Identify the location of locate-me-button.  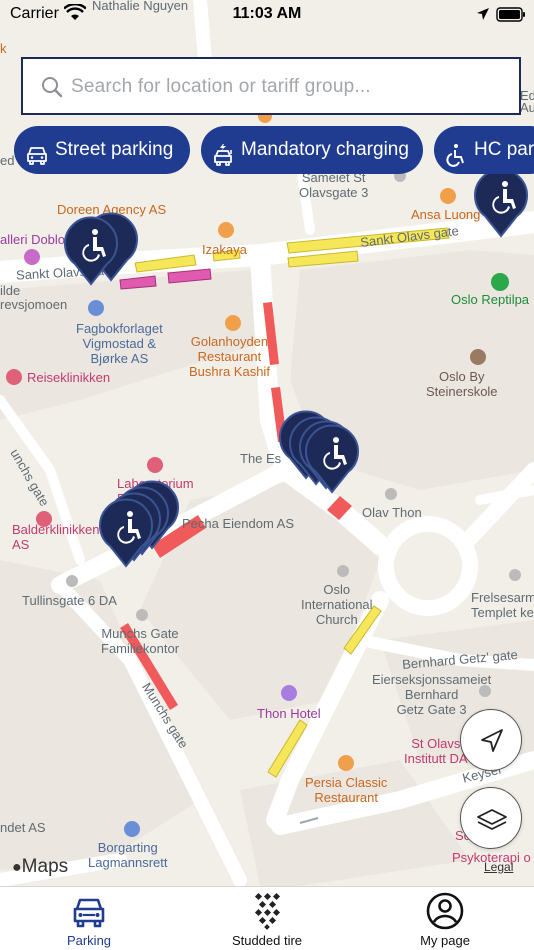
(491, 740).